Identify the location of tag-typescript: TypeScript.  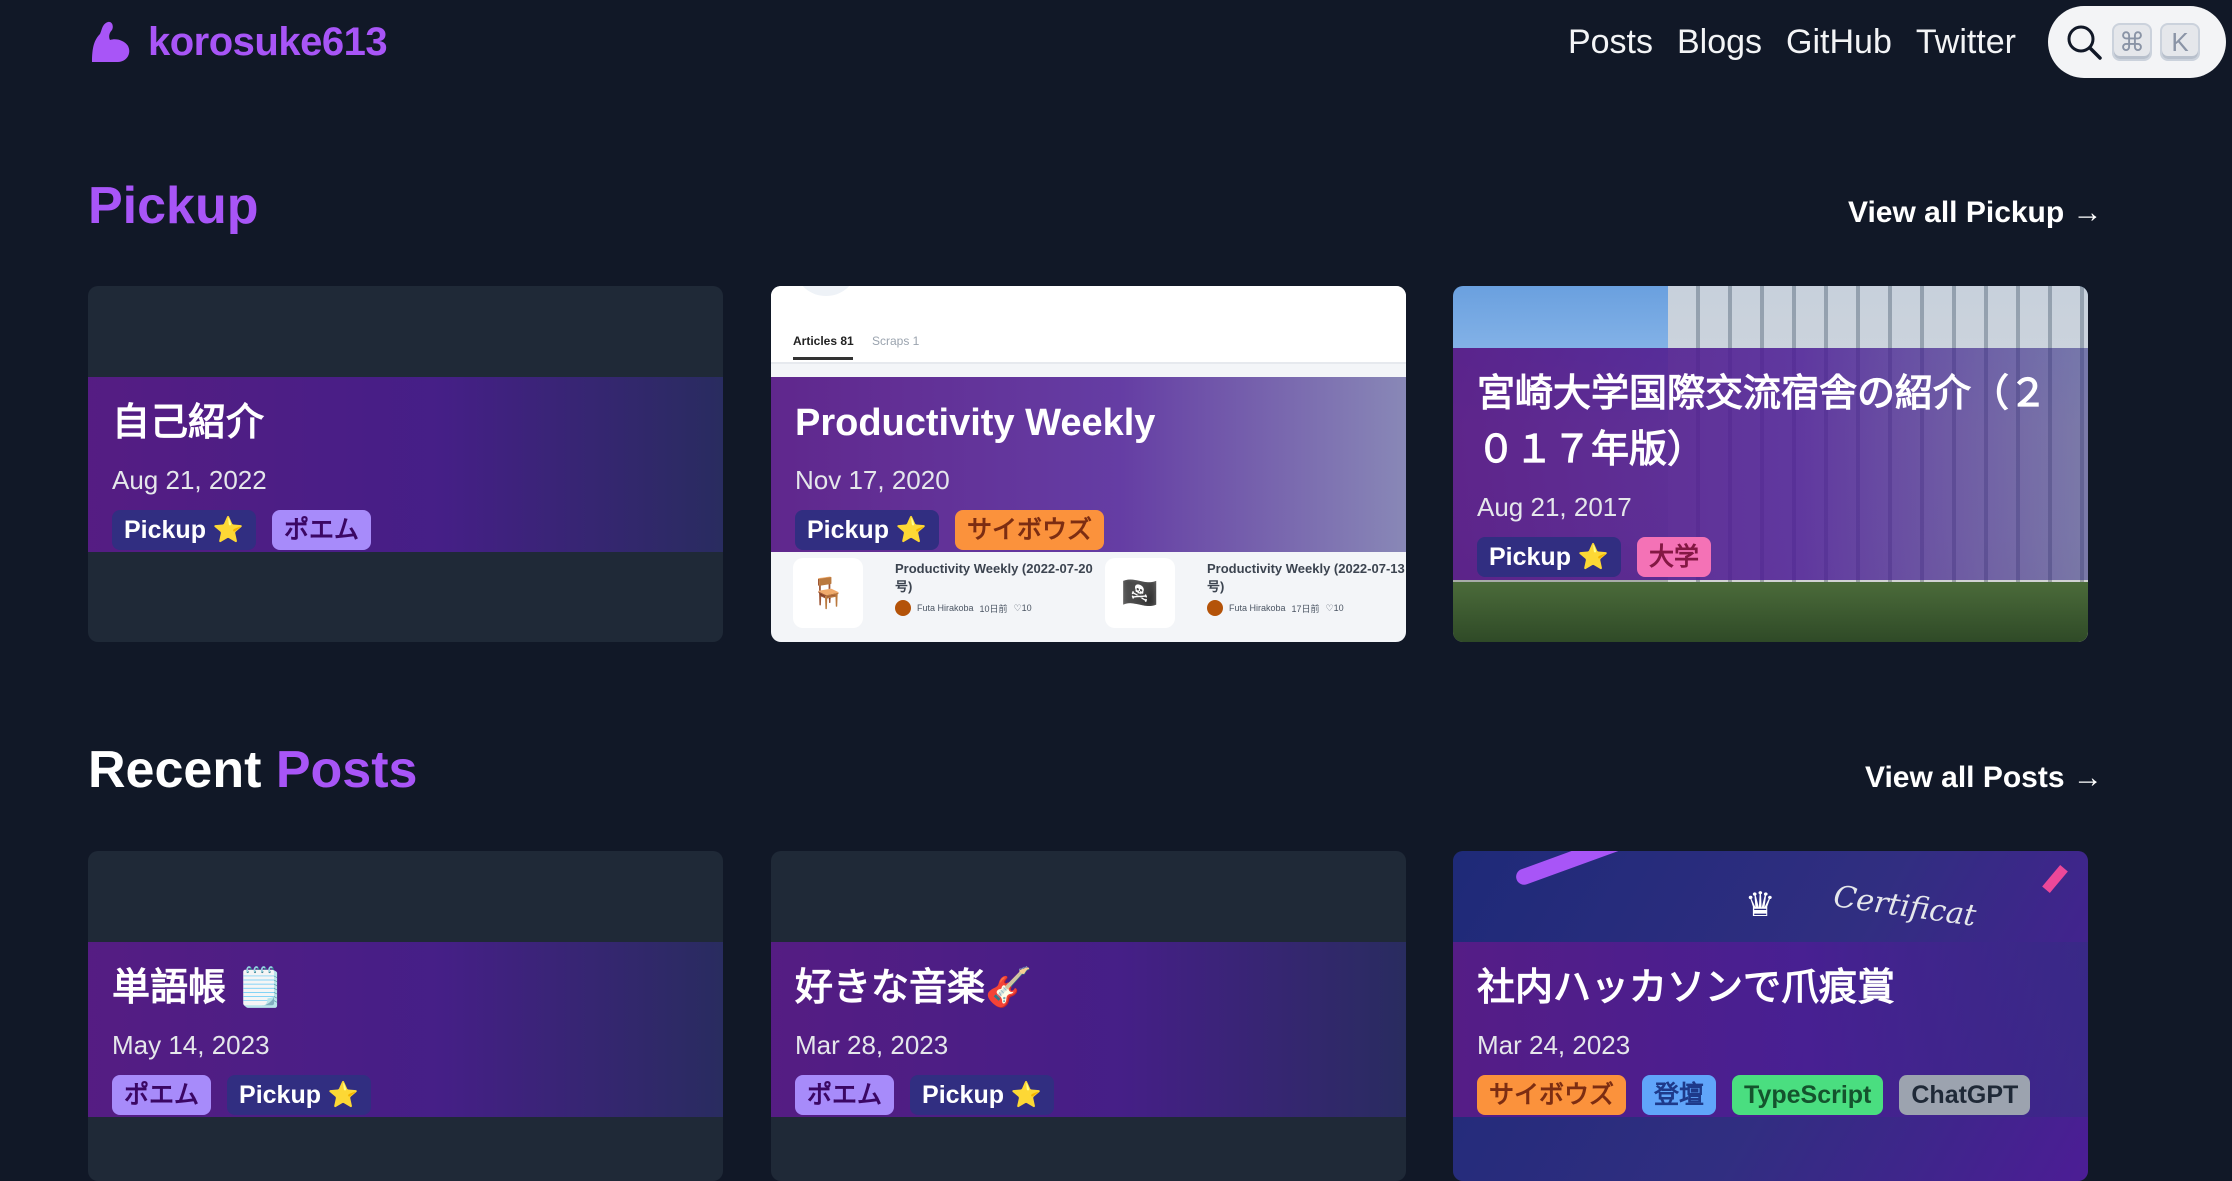
(1808, 1095).